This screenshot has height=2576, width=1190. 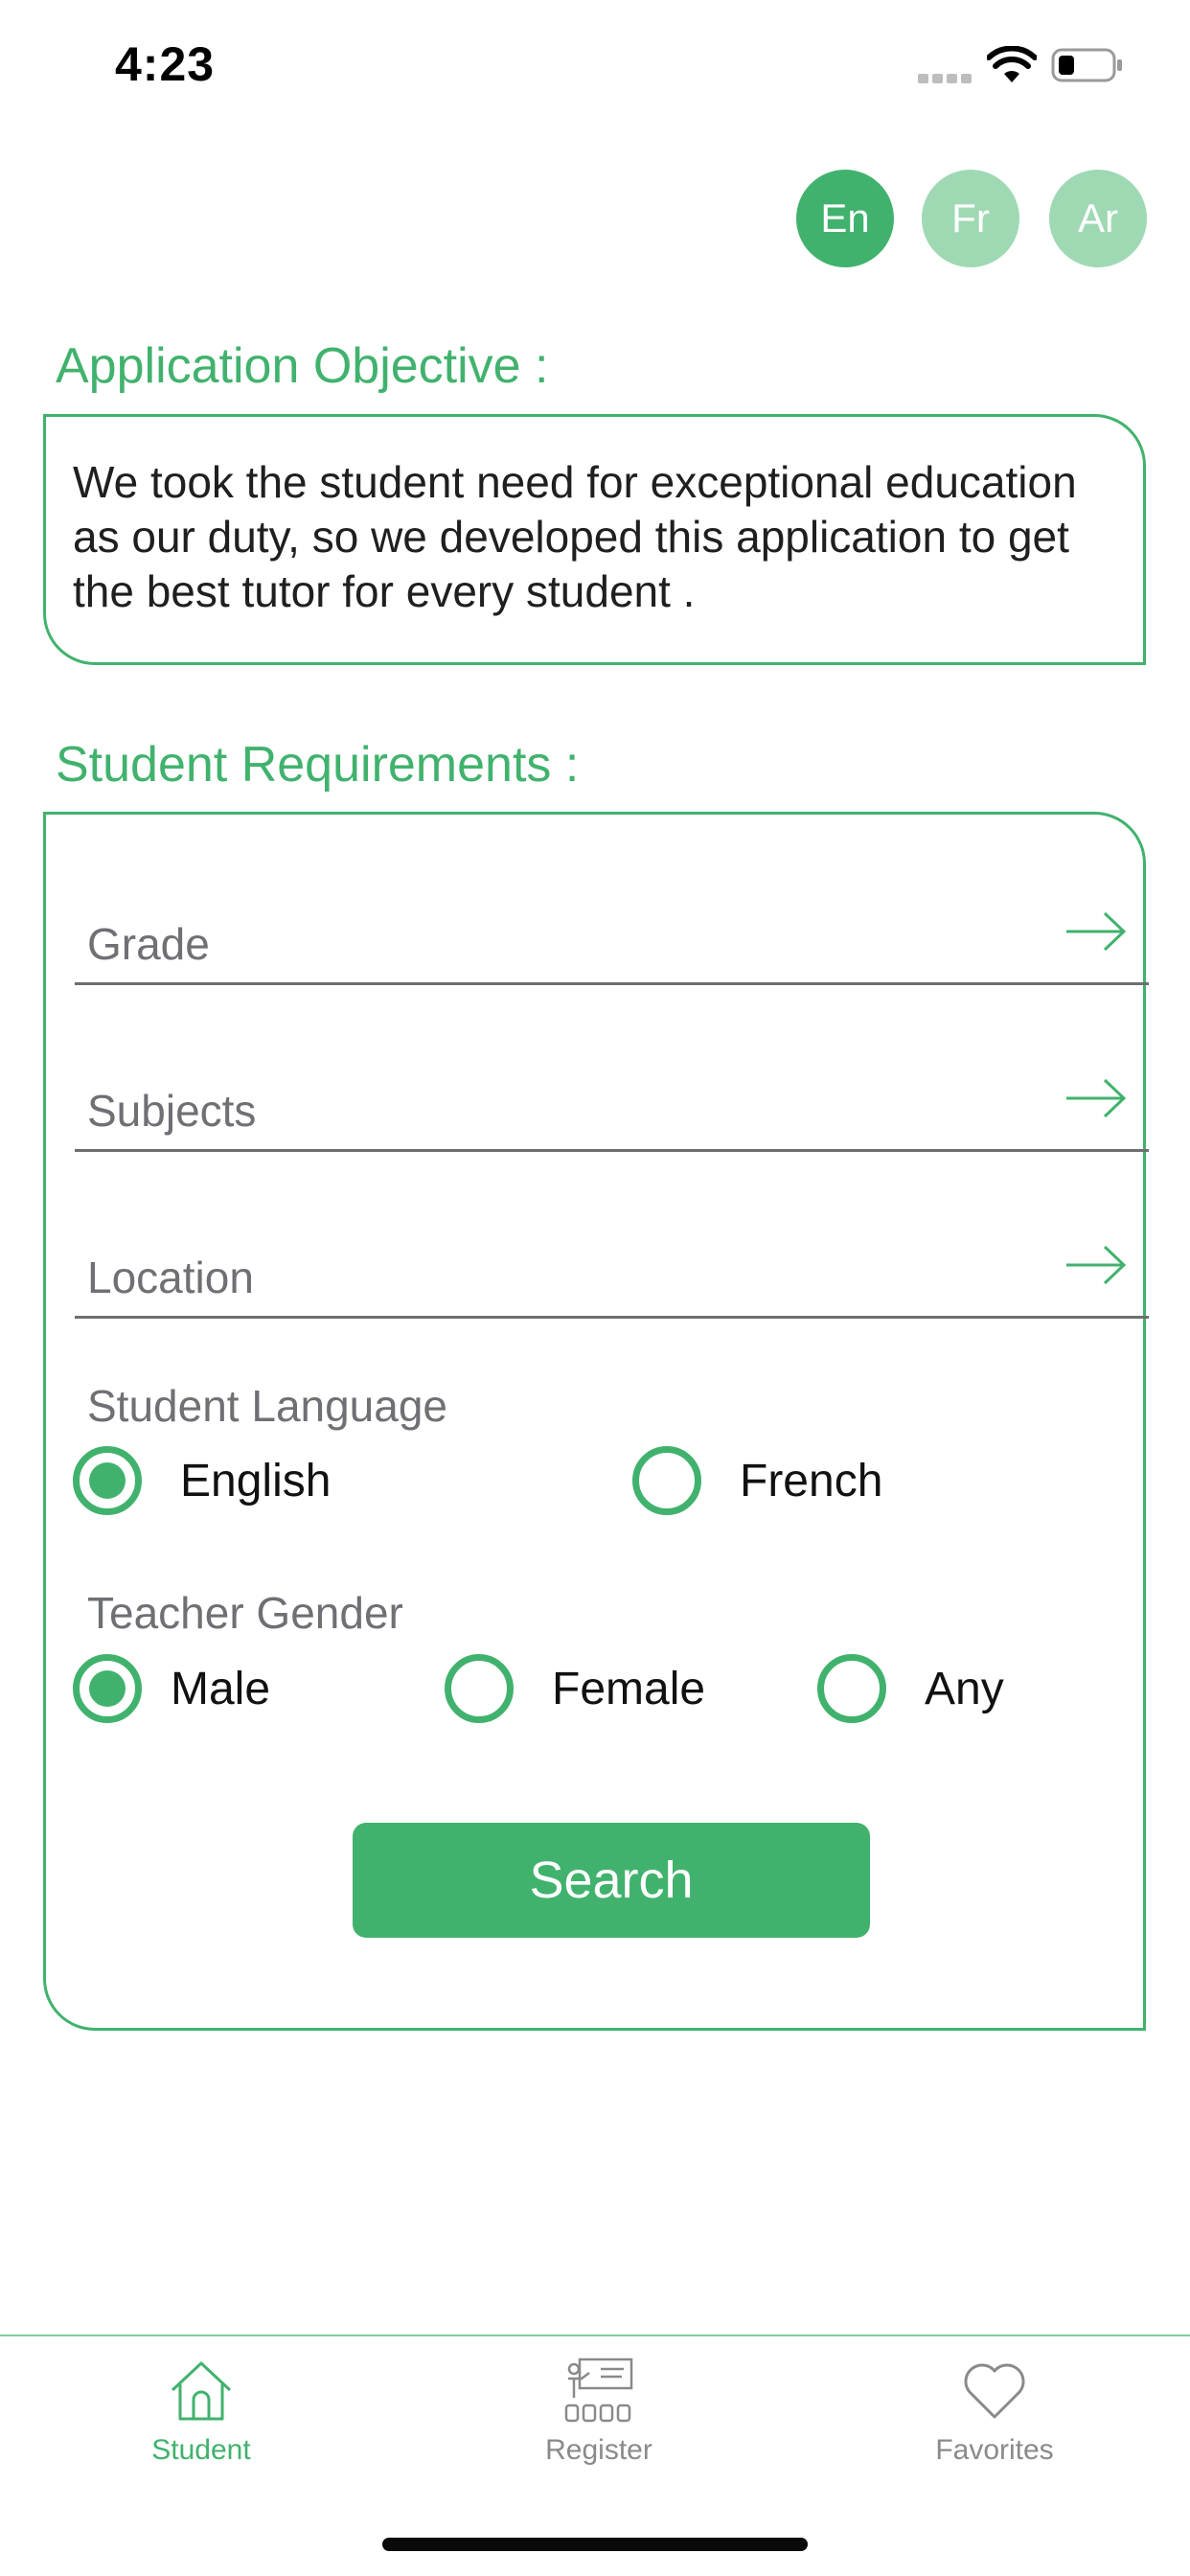 I want to click on subjects-field: Subjects, so click(x=612, y=1094).